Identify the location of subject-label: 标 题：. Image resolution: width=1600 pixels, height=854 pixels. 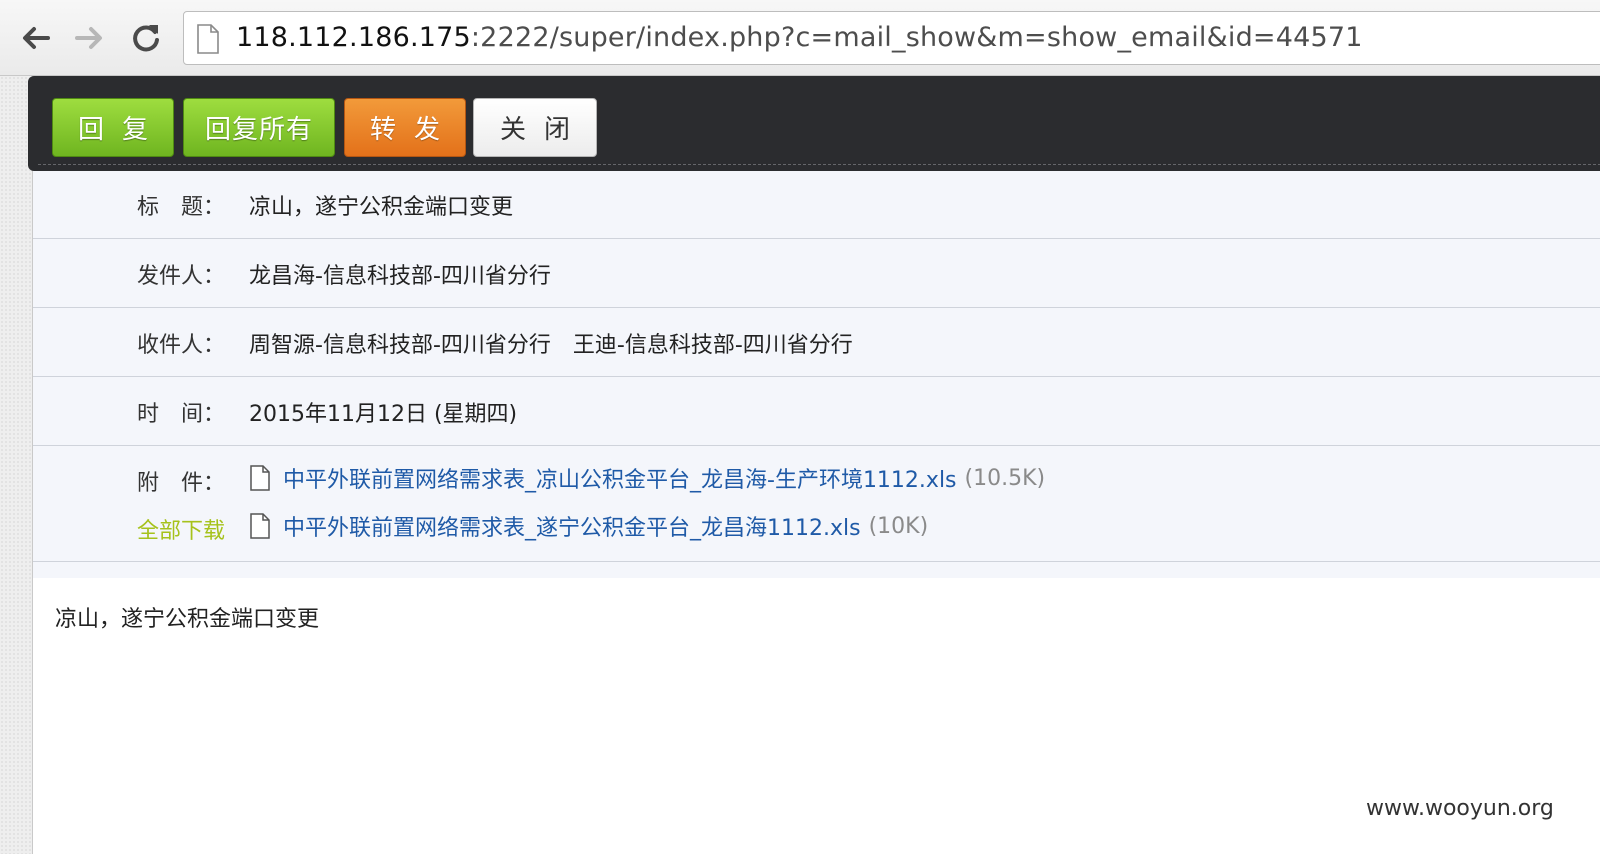
(181, 207).